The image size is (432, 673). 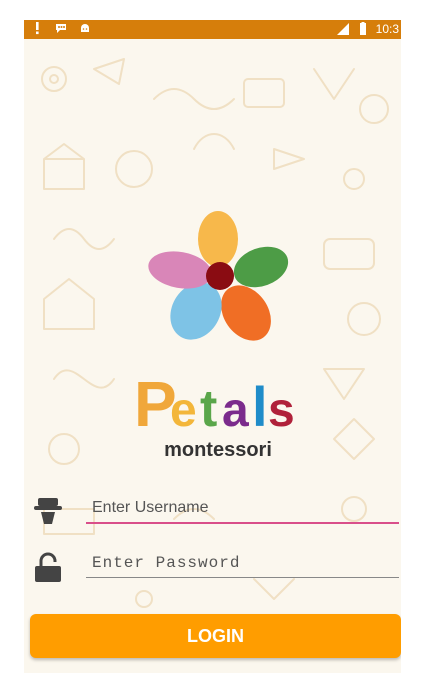 I want to click on username-row, so click(x=212, y=510).